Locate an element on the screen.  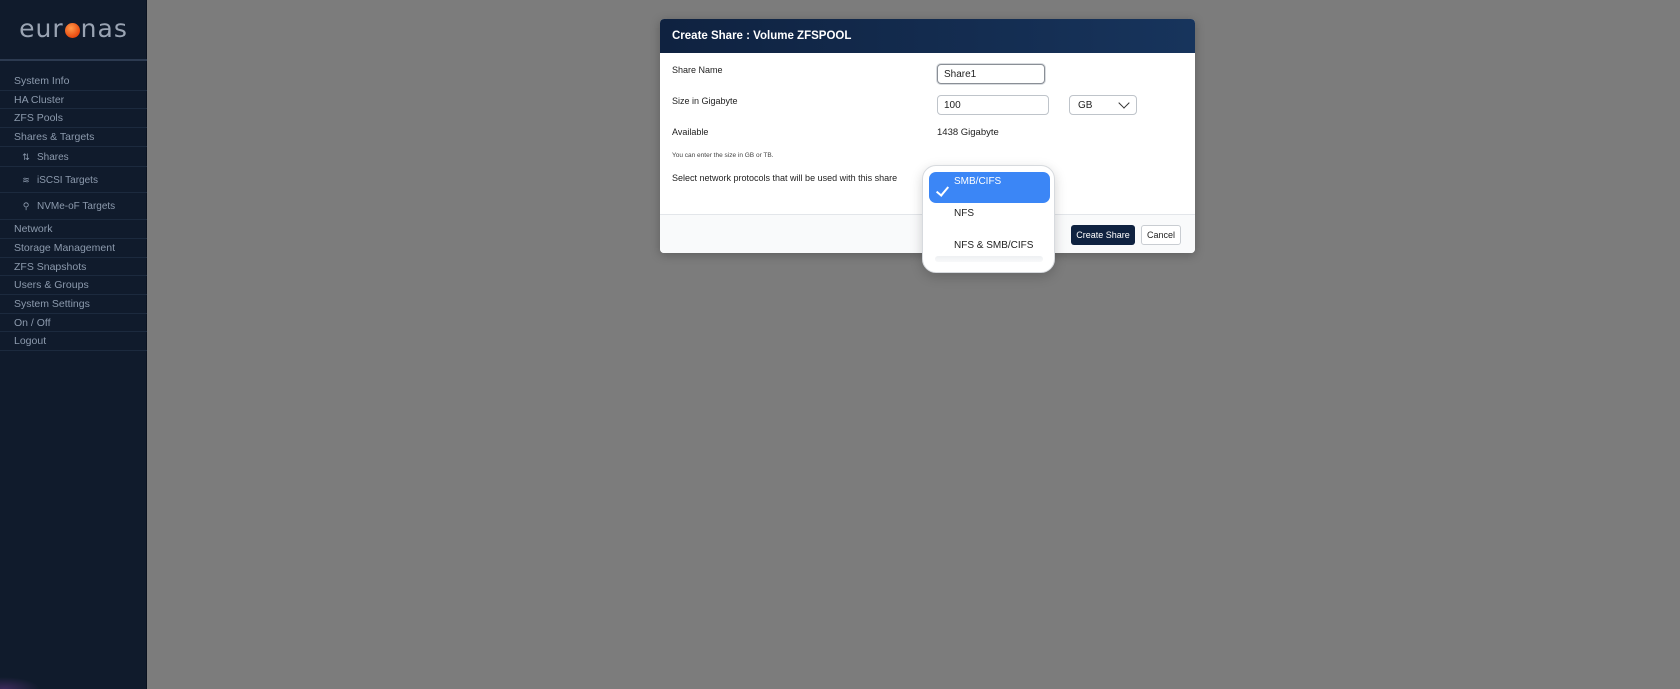
sidebar-item-zfs-snapshots: ZFS Snapshots is located at coordinates (73, 267).